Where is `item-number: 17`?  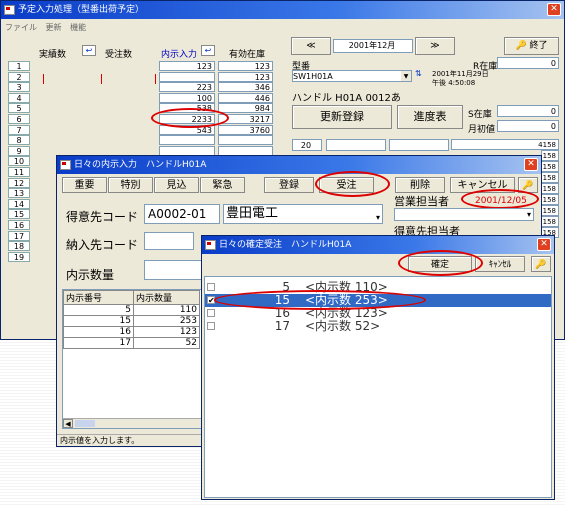 item-number: 17 is located at coordinates (282, 326).